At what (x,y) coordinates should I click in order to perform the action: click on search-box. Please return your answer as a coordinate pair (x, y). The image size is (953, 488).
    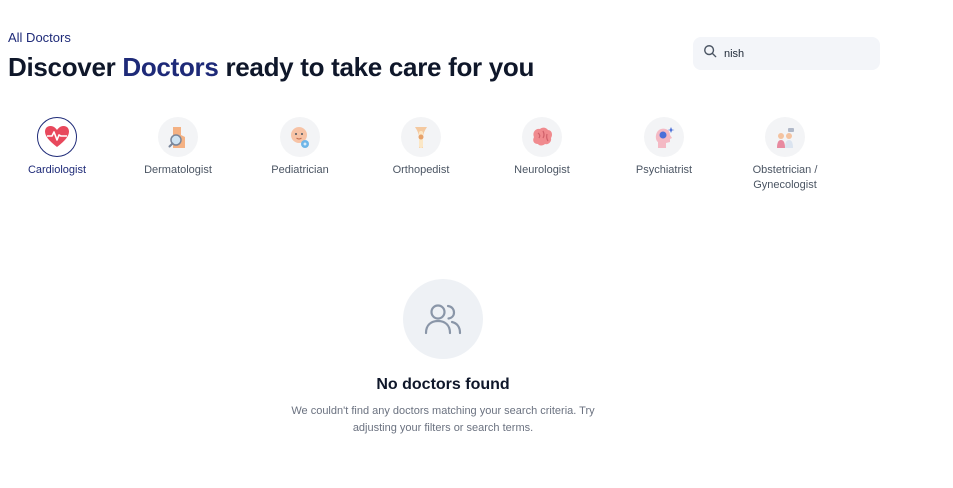
    Looking at the image, I should click on (786, 53).